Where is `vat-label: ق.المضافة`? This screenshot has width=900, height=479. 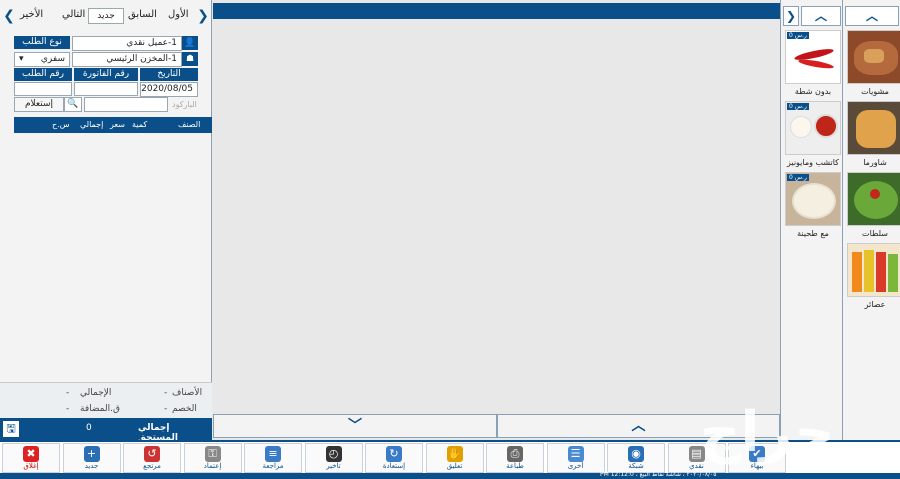
vat-label: ق.المضافة is located at coordinates (100, 409).